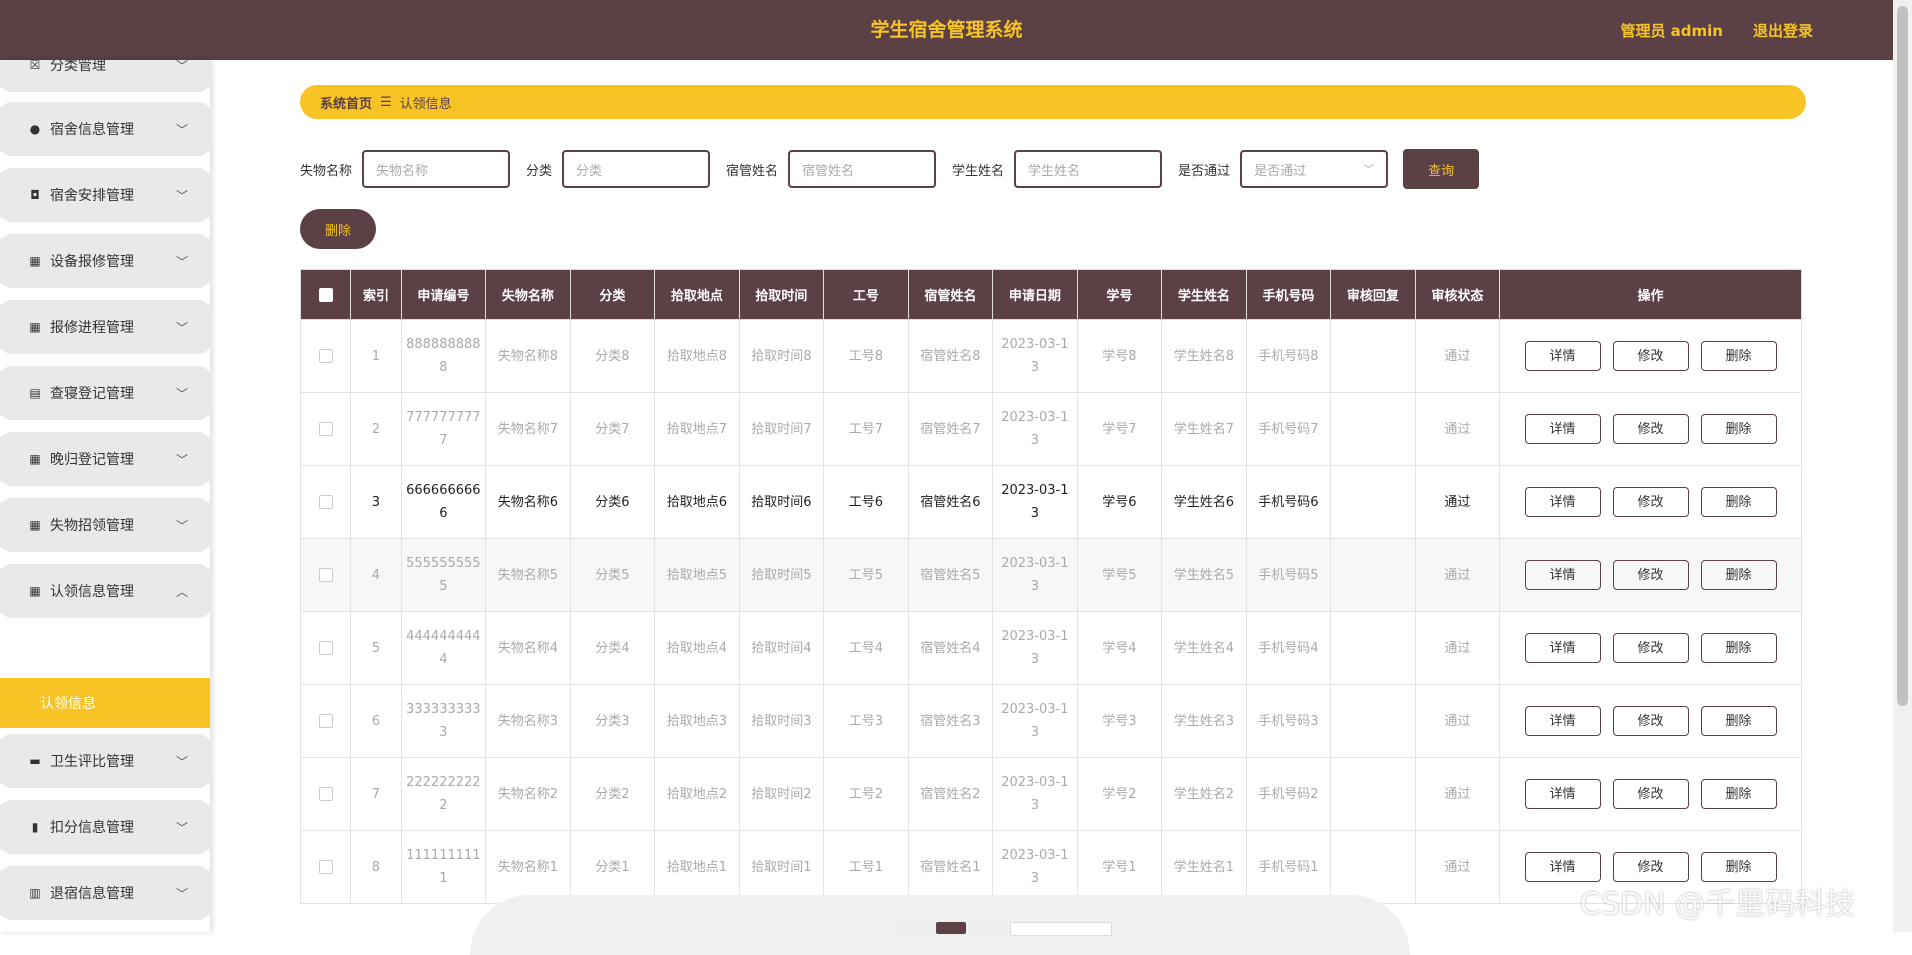 This screenshot has width=1912, height=955. Describe the element at coordinates (1088, 169) in the screenshot. I see `student-name-input: 学生姓名` at that location.